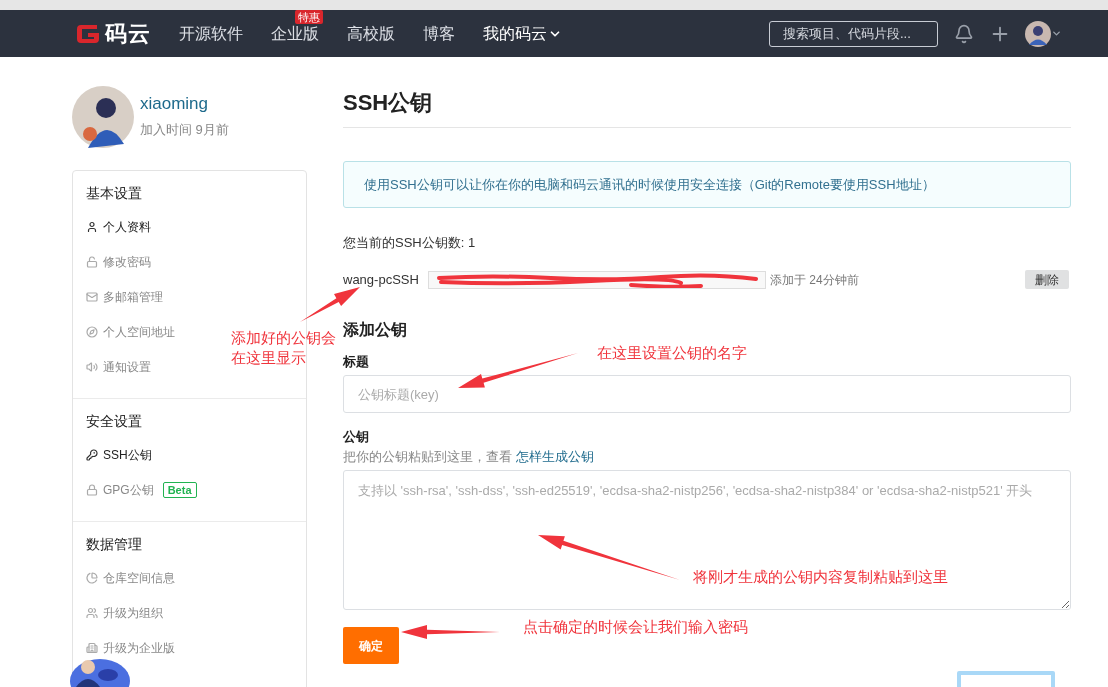 The image size is (1108, 687). What do you see at coordinates (672, 353) in the screenshot?
I see `annotation-text: 在这里设置公钥的名字` at bounding box center [672, 353].